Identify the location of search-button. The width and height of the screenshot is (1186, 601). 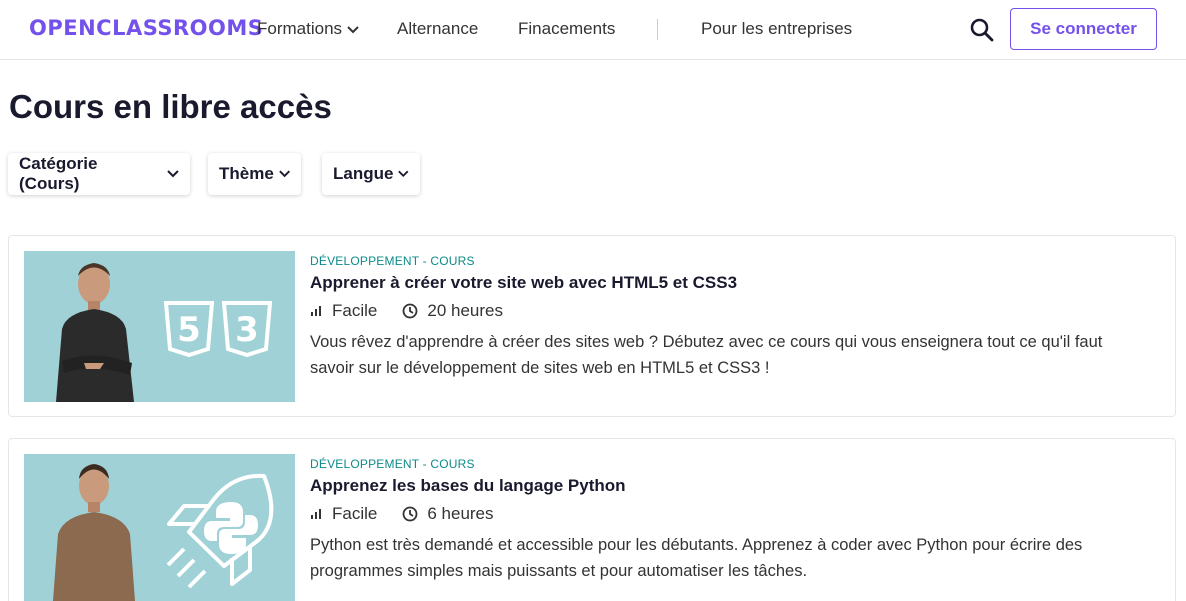
(982, 30).